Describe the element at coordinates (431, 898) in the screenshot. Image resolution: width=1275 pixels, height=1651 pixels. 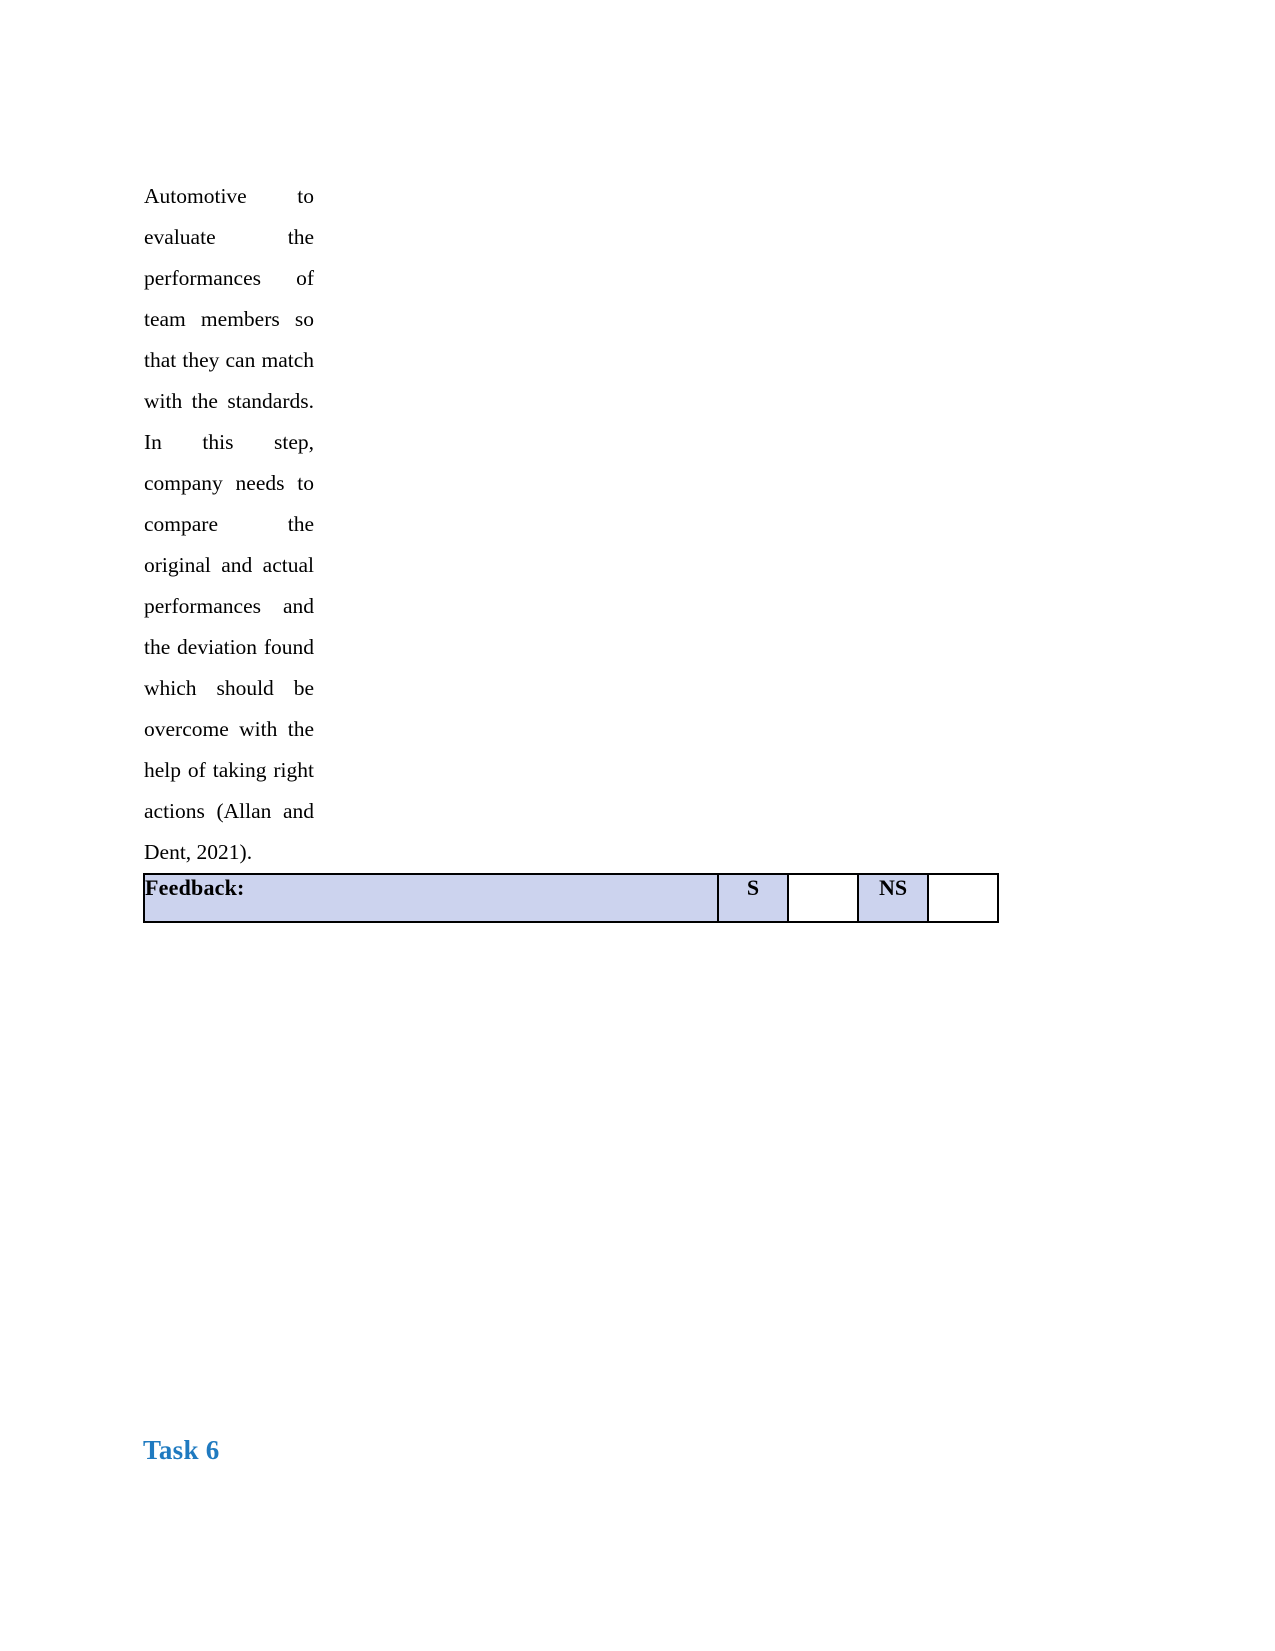
I see `feedback-label-cell: Feedback:` at that location.